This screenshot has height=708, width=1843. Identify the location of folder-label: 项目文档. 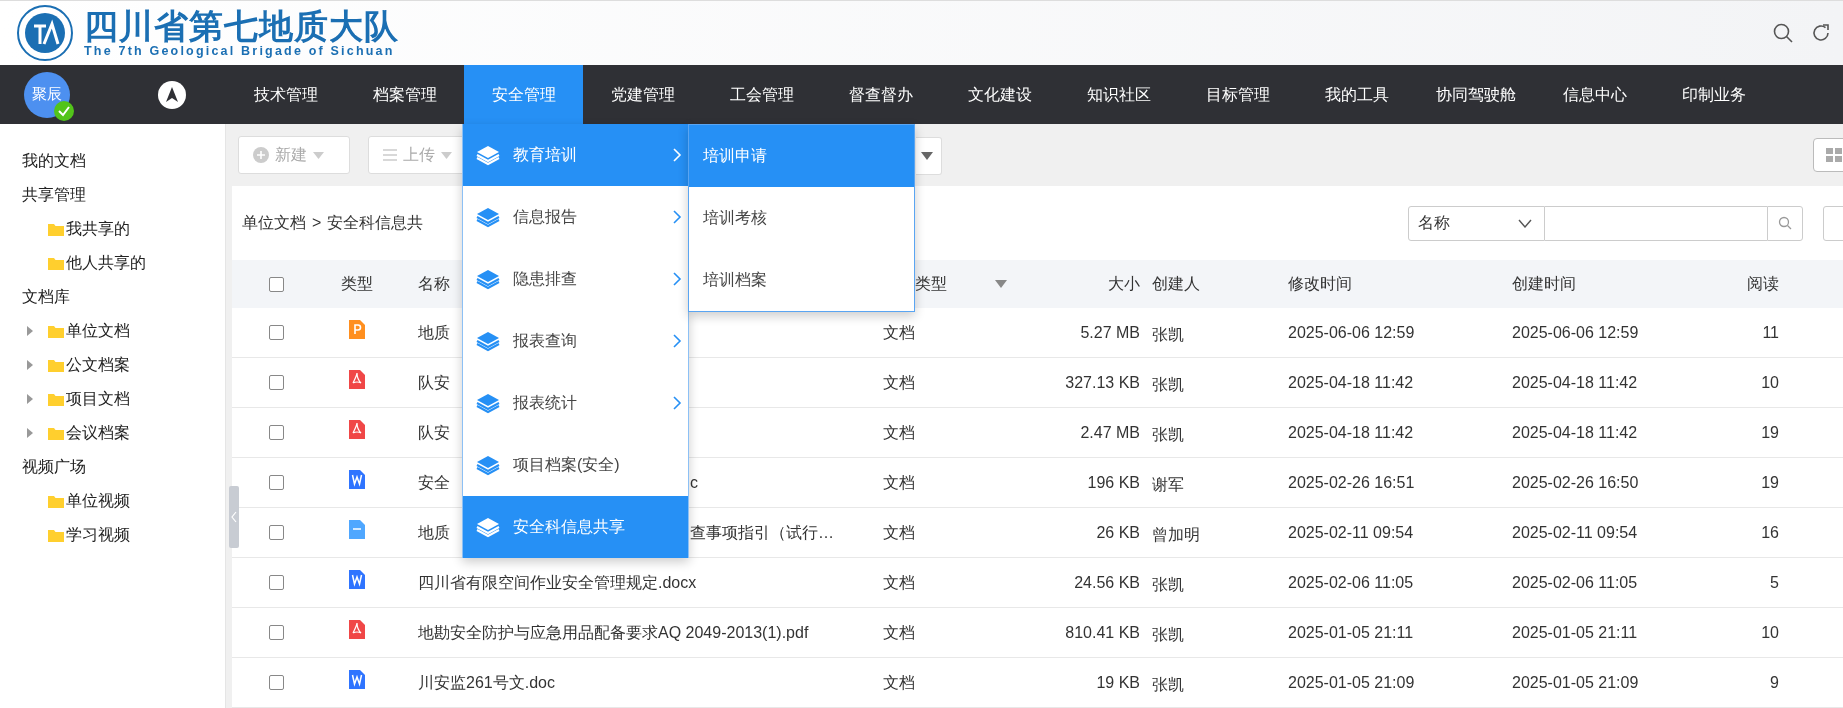
(98, 399).